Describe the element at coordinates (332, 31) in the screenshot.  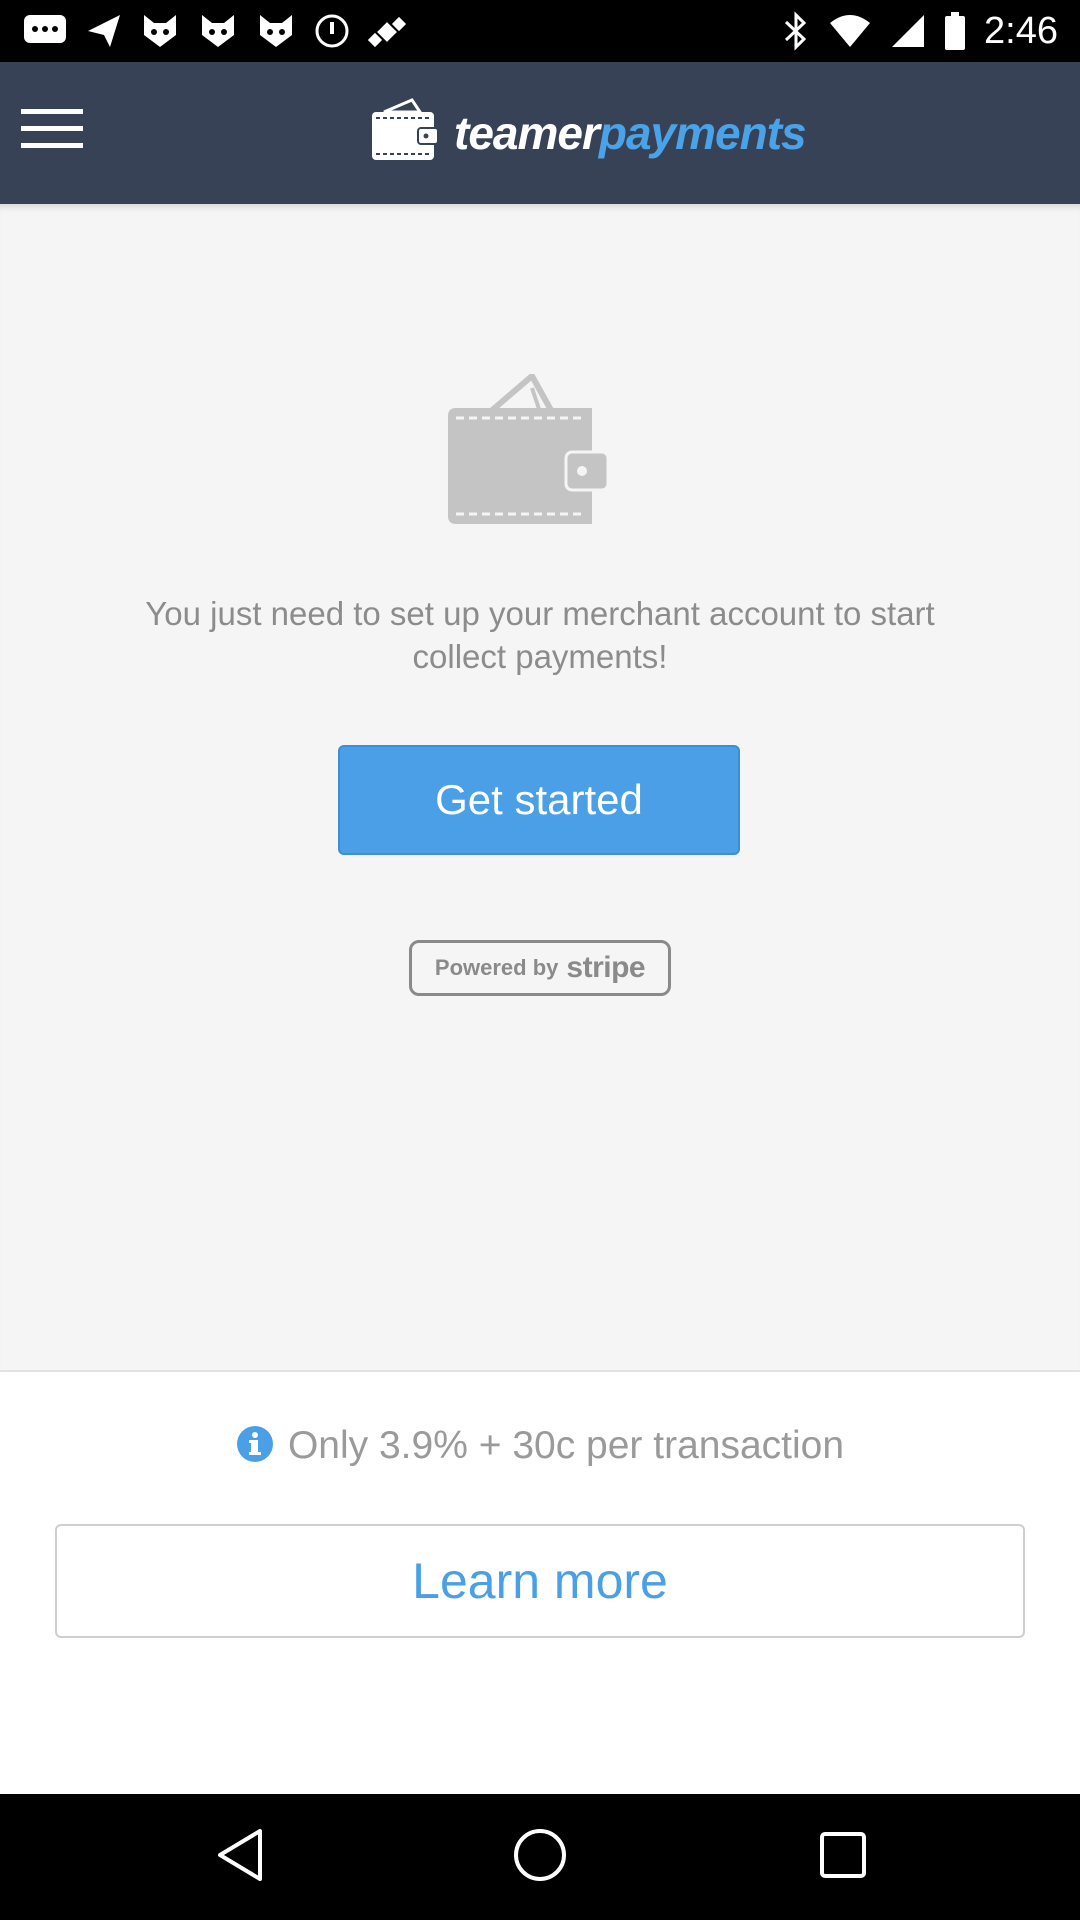
I see `no-disturb-icon` at that location.